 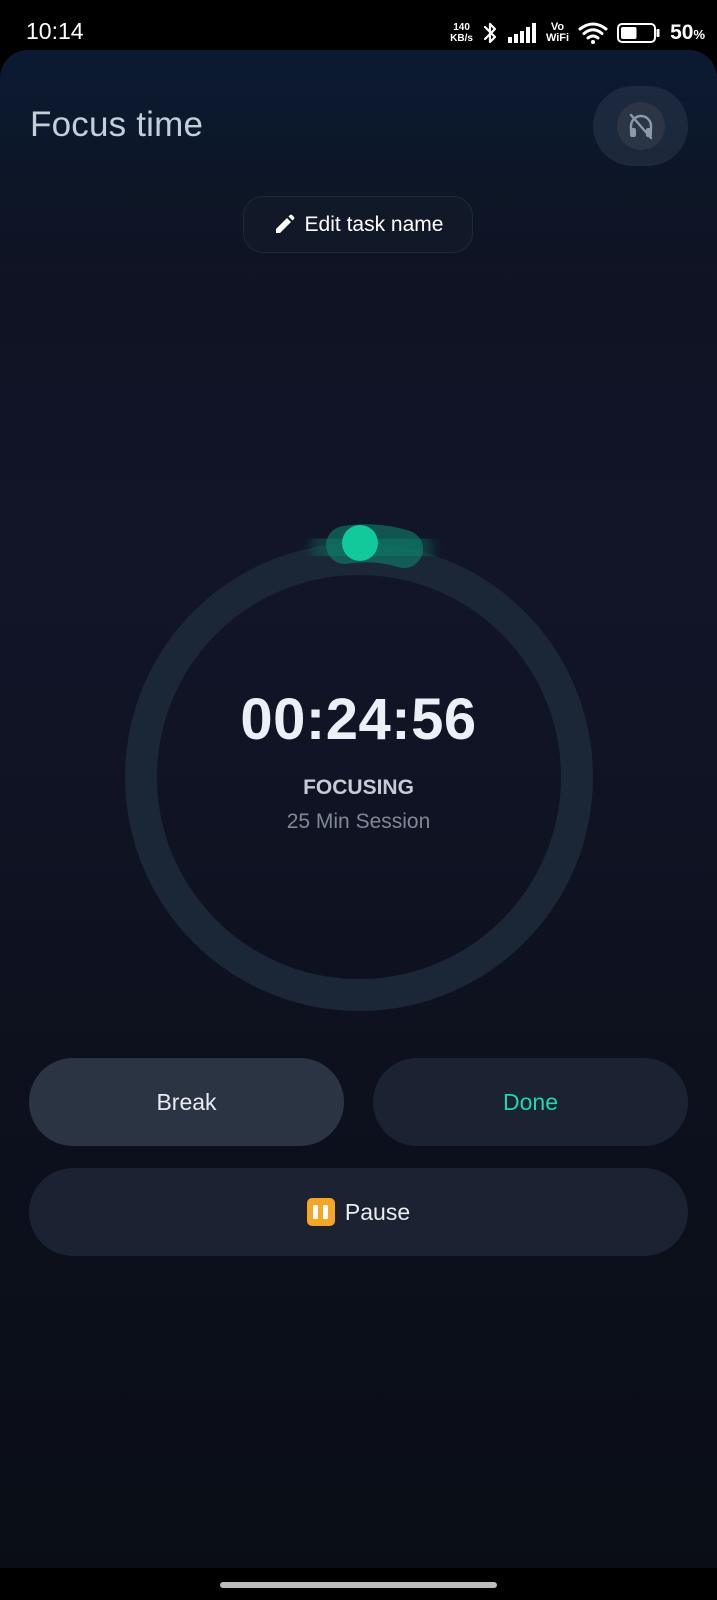 What do you see at coordinates (360, 543) in the screenshot?
I see `progress-ring-knob` at bounding box center [360, 543].